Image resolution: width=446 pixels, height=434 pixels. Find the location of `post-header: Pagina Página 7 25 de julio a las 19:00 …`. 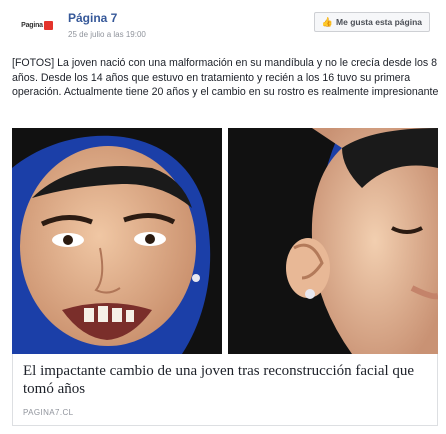

post-header: Pagina Página 7 25 de julio a las 19:00 … is located at coordinates (224, 26).